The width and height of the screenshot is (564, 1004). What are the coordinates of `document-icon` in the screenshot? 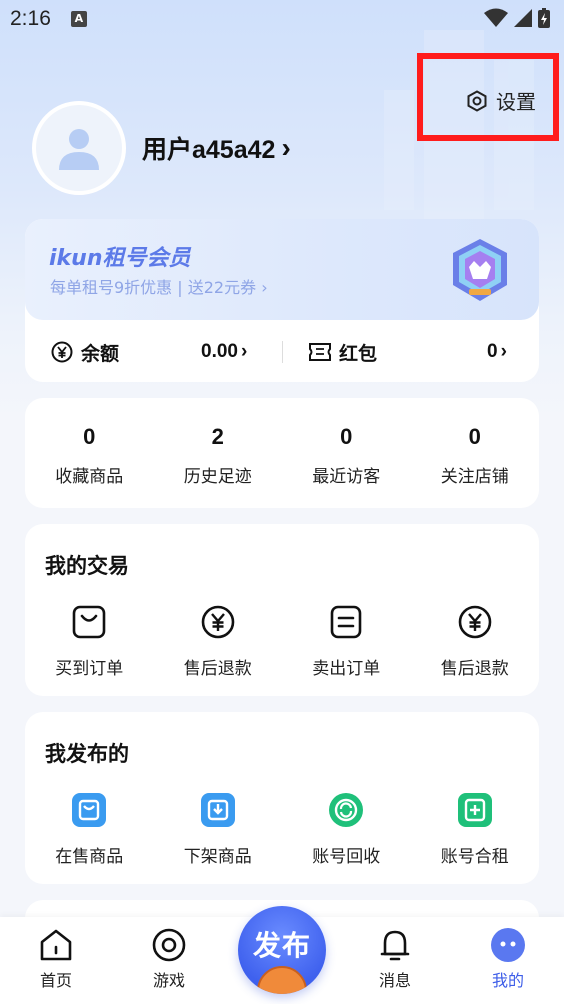 It's located at (346, 622).